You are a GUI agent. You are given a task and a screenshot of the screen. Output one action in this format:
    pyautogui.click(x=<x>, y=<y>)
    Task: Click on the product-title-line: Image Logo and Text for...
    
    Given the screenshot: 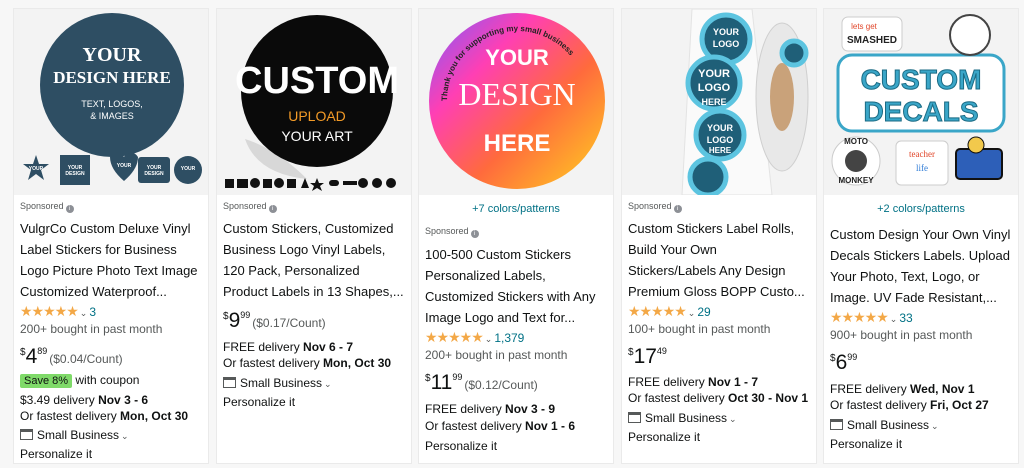 What is the action you would take?
    pyautogui.click(x=520, y=317)
    